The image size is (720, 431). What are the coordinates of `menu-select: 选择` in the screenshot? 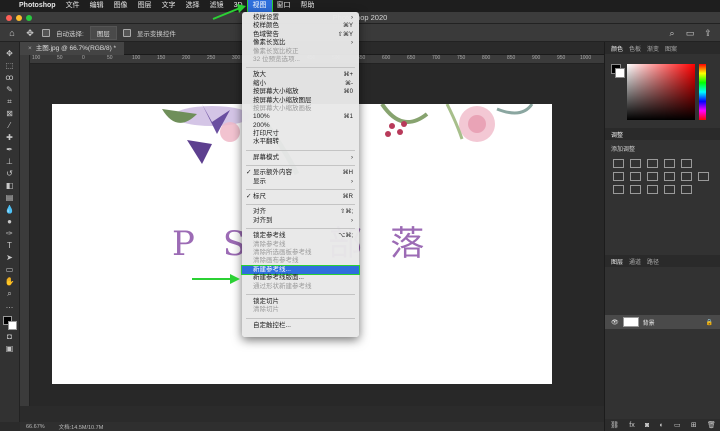 It's located at (193, 6).